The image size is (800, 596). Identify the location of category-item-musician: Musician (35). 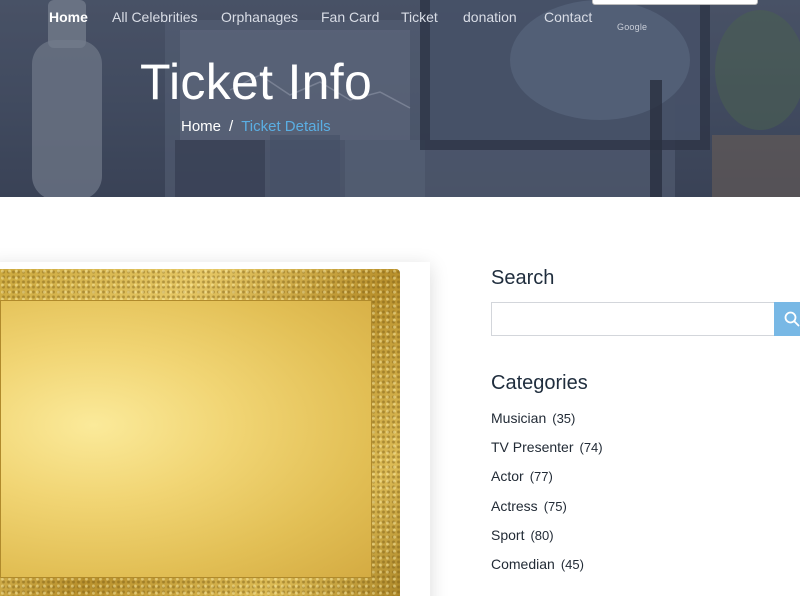
(547, 423).